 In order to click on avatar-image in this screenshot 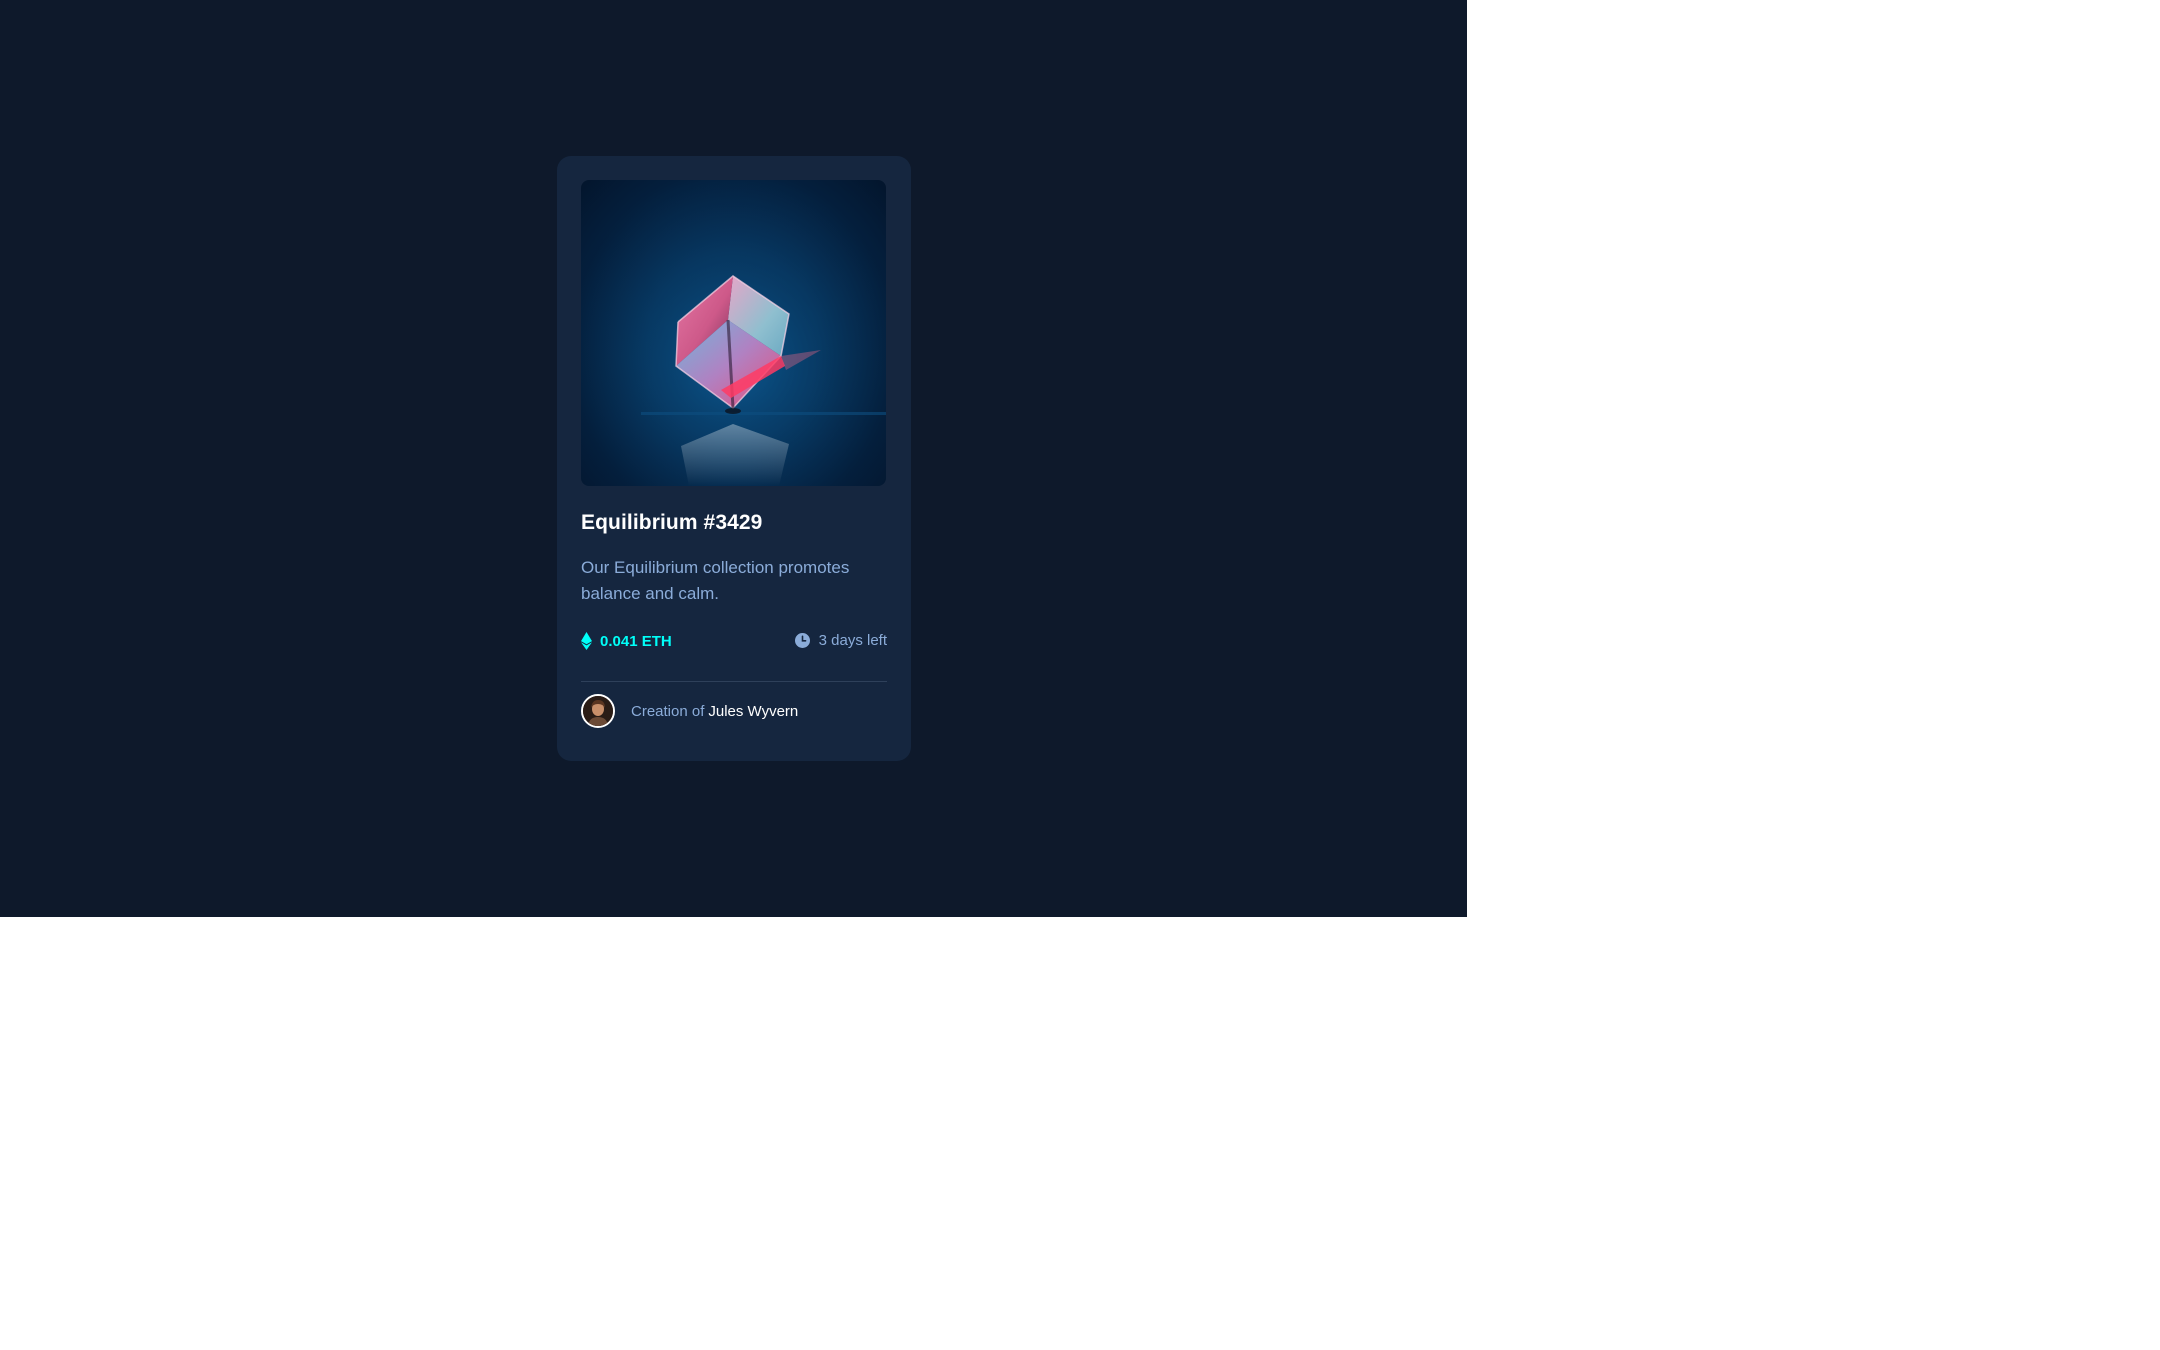, I will do `click(598, 711)`.